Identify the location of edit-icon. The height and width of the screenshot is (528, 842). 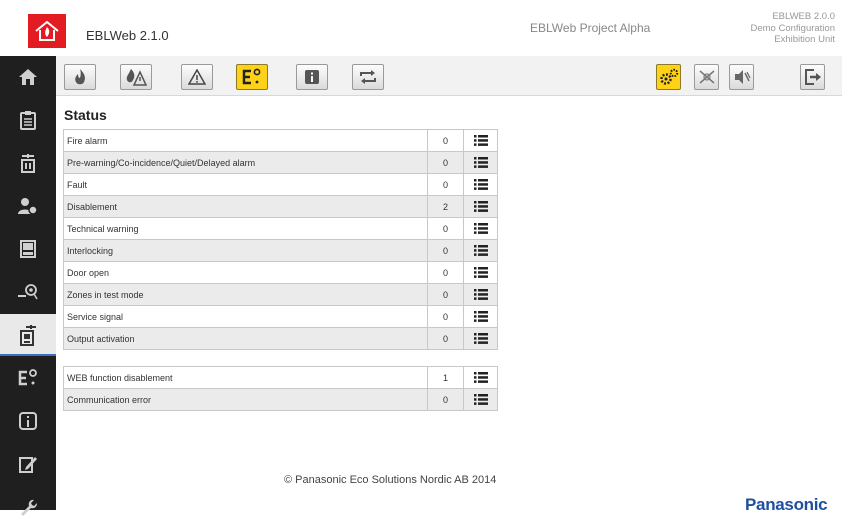
(28, 465).